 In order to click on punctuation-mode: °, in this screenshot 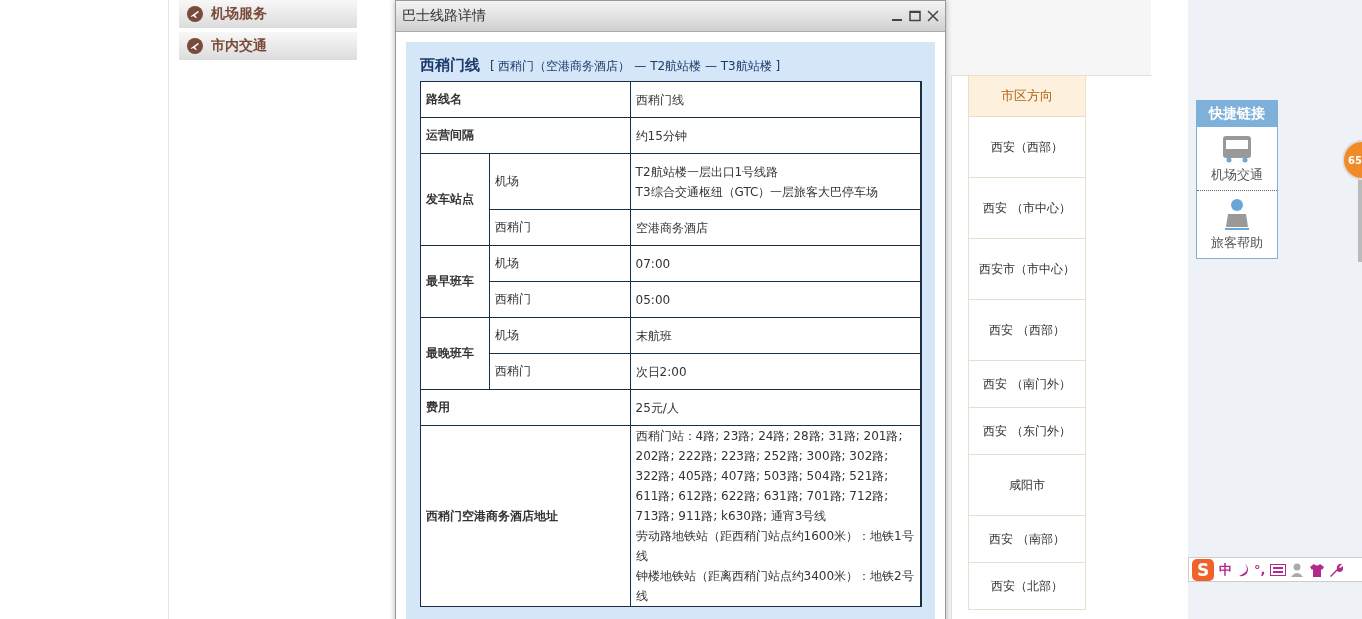, I will do `click(1260, 569)`.